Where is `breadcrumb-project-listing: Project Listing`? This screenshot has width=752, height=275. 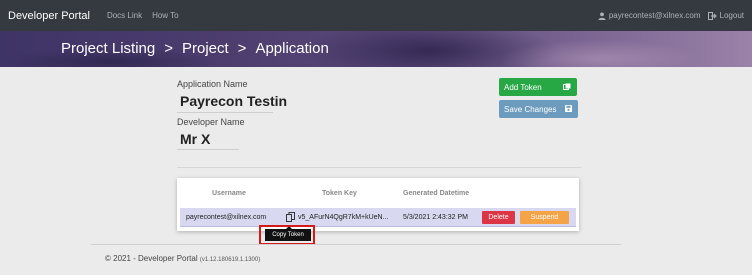
breadcrumb-project-listing: Project Listing is located at coordinates (108, 48).